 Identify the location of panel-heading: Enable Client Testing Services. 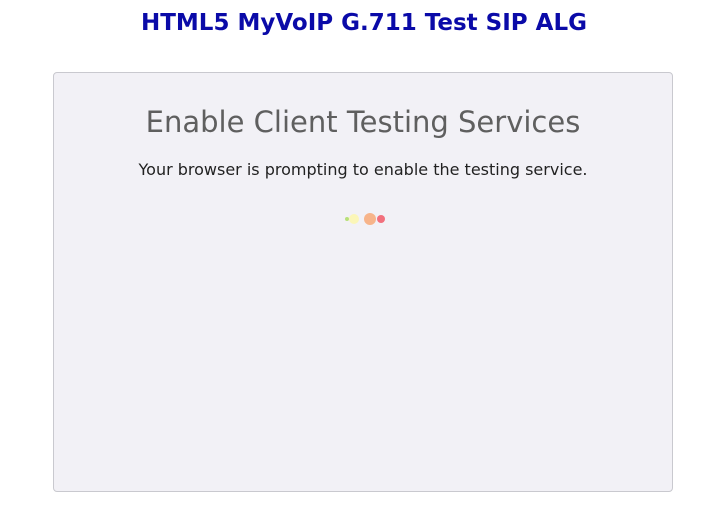
(363, 122).